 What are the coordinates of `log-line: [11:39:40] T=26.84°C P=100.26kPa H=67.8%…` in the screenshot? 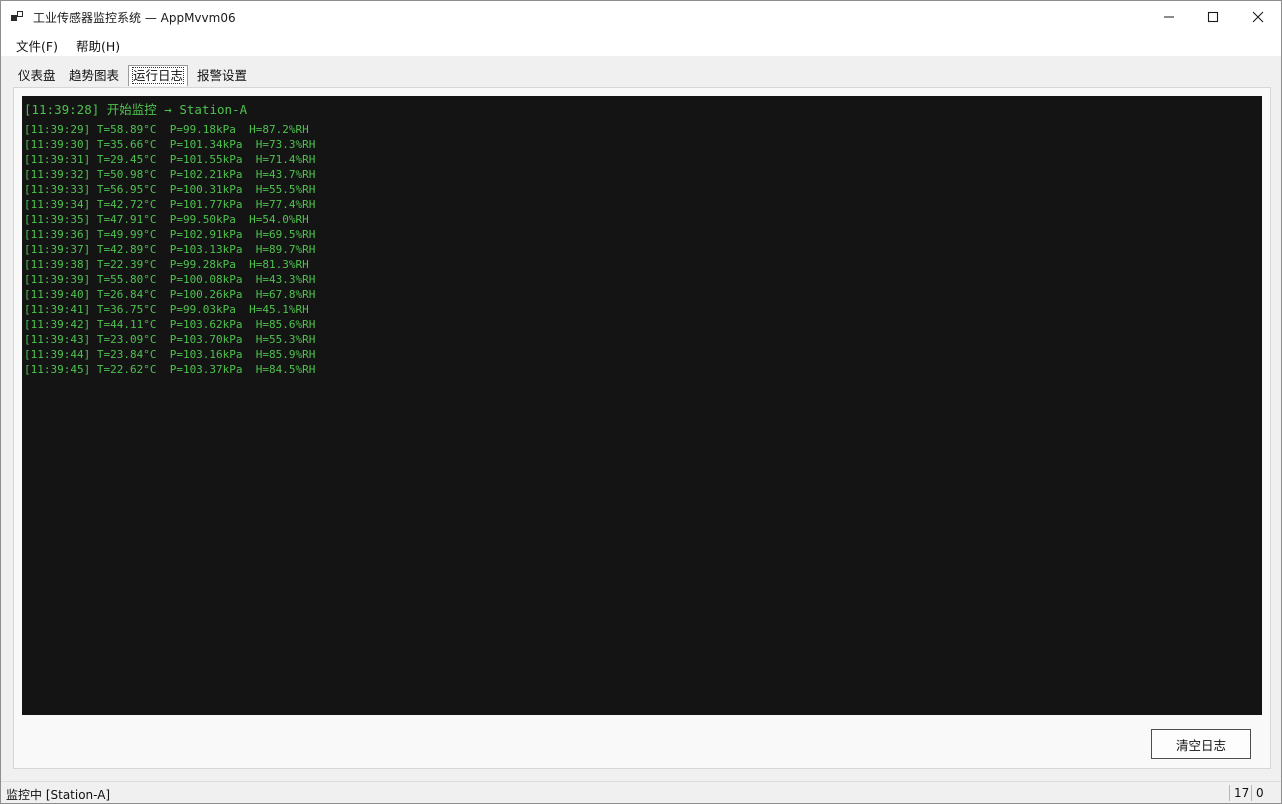 It's located at (170, 294).